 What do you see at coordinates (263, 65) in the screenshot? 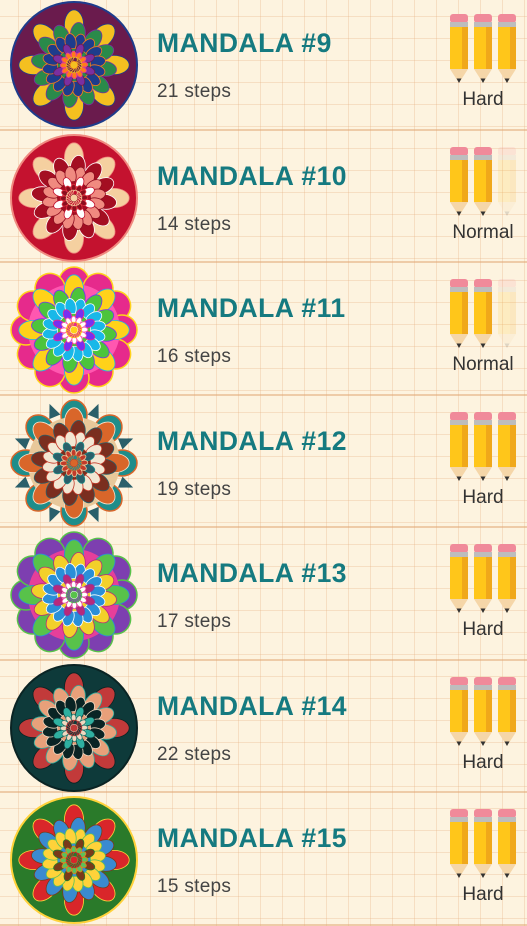
I see `list-item: MANDALA #9 21 steps Hard` at bounding box center [263, 65].